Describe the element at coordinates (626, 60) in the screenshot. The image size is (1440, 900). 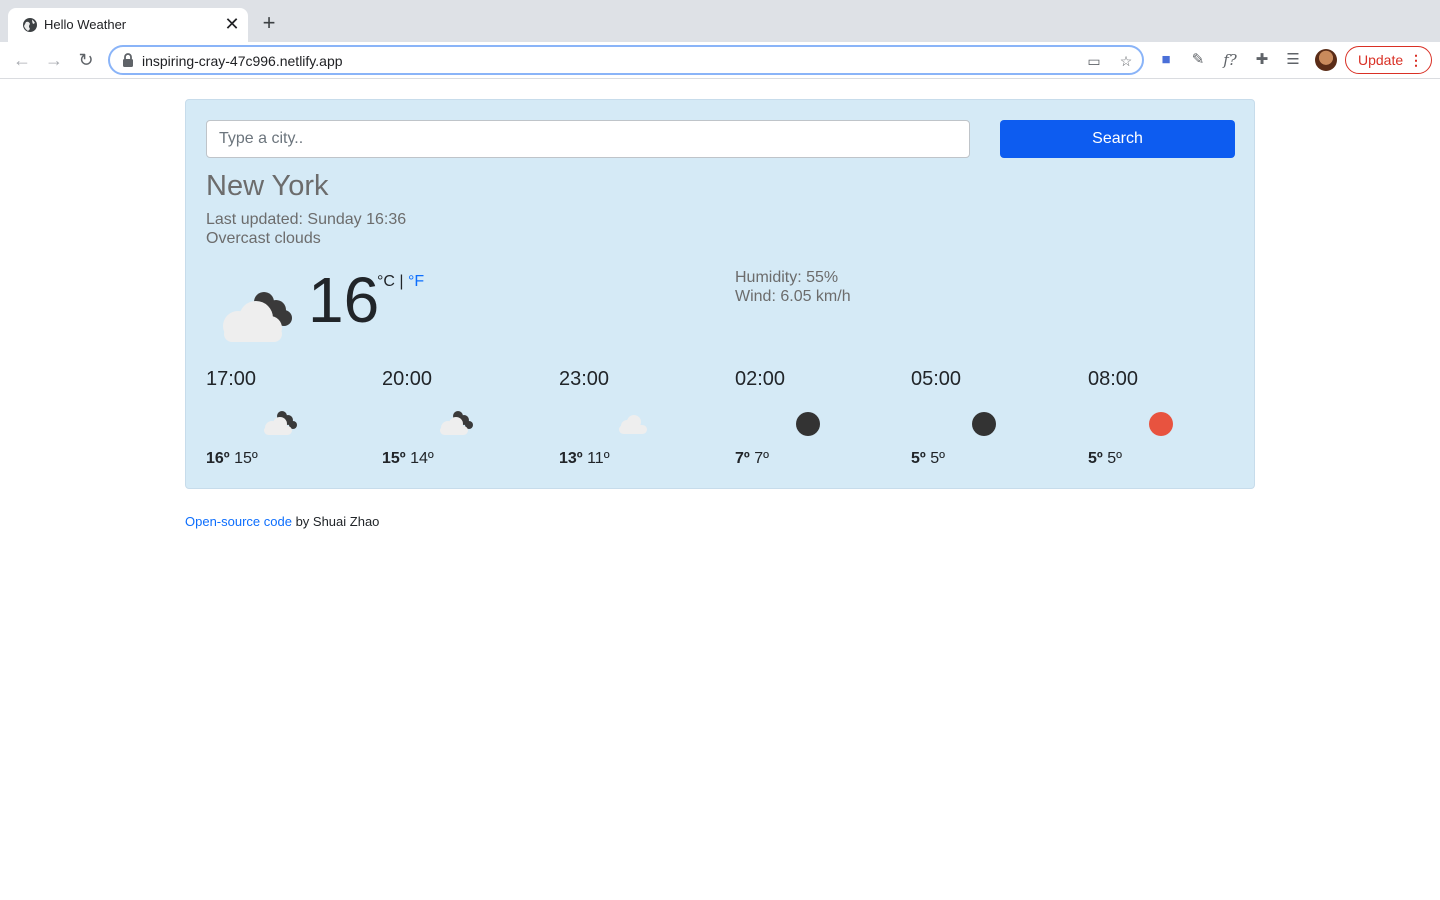
I see `address-bar: inspiring-cray-47c996.netlify.app ▭ ☆` at that location.